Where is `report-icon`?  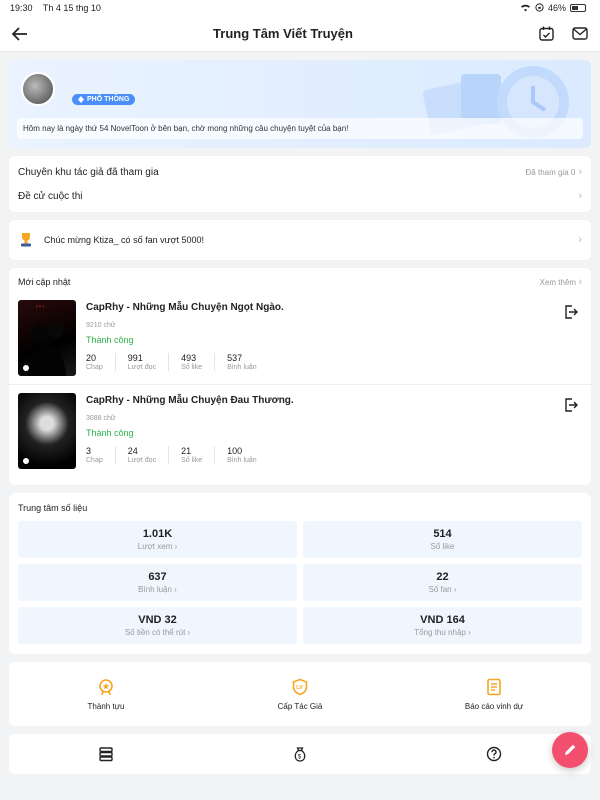
report-icon is located at coordinates (494, 686).